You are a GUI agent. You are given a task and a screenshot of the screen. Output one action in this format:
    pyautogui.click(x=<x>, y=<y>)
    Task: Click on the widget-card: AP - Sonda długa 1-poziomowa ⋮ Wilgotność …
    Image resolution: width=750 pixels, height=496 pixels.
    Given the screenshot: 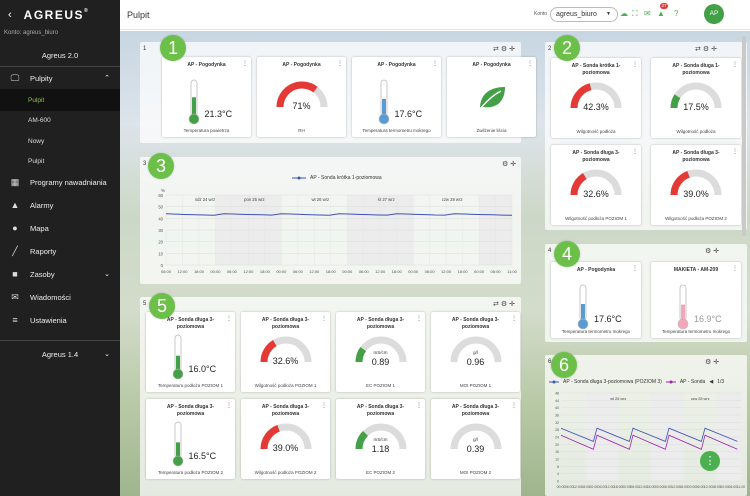 What is the action you would take?
    pyautogui.click(x=696, y=98)
    